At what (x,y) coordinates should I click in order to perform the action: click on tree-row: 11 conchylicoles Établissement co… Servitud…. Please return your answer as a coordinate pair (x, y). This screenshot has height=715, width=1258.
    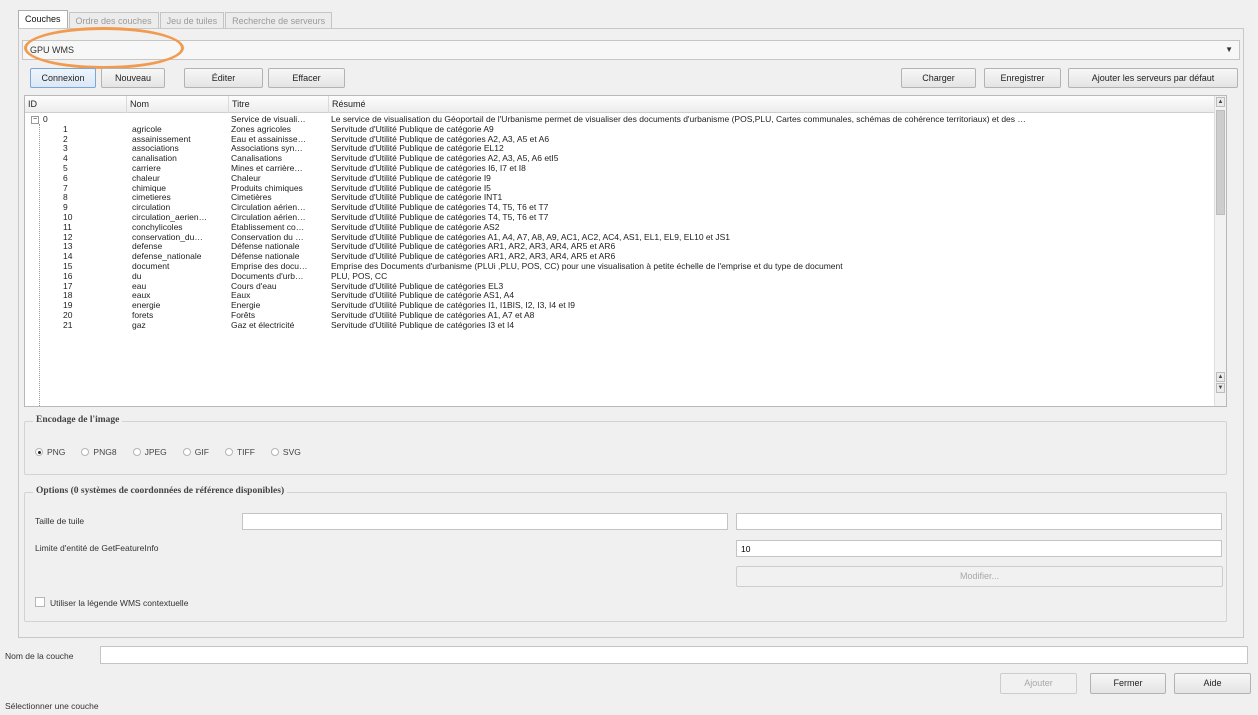
    Looking at the image, I should click on (625, 228).